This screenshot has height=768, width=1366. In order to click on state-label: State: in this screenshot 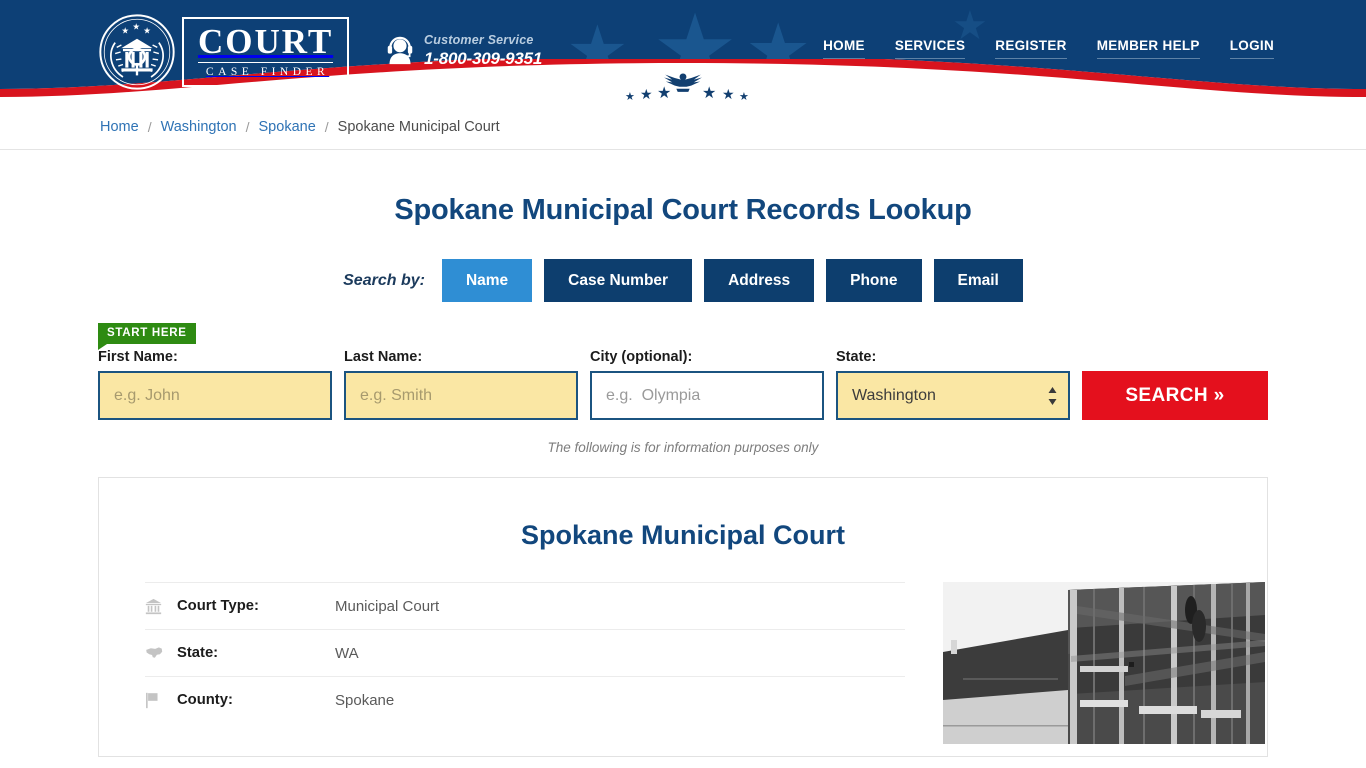, I will do `click(856, 357)`.